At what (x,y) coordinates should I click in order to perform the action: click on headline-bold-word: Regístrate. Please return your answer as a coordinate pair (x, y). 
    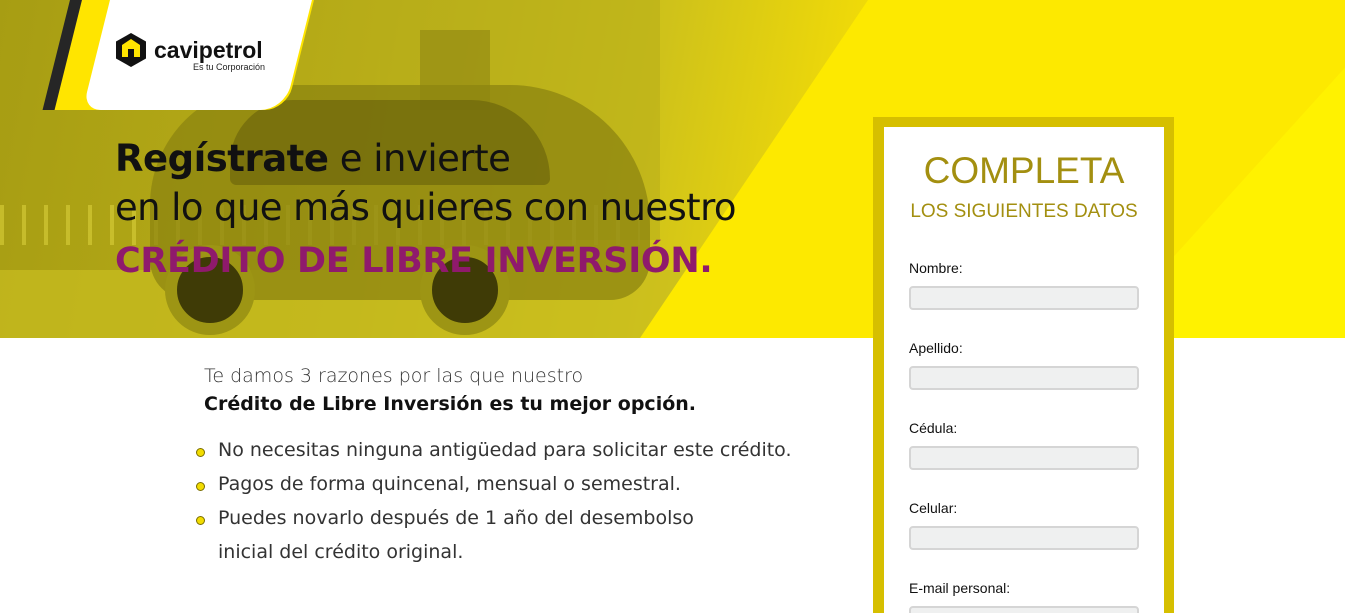
    Looking at the image, I should click on (222, 158).